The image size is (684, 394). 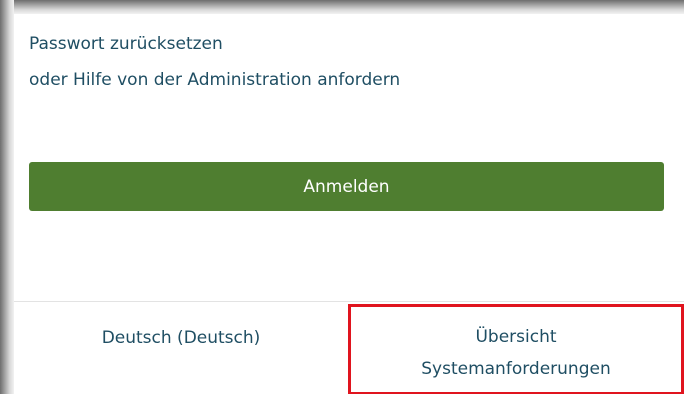 I want to click on system-requirements-link: Übersicht Systemanforderungen, so click(x=516, y=349).